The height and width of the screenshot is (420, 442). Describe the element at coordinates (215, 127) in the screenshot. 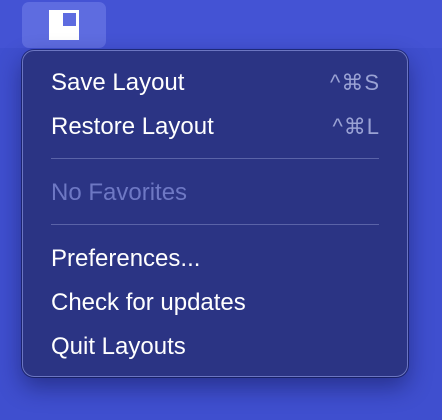

I see `menu-item-restore-layout: Restore Layout ^⌘L` at that location.